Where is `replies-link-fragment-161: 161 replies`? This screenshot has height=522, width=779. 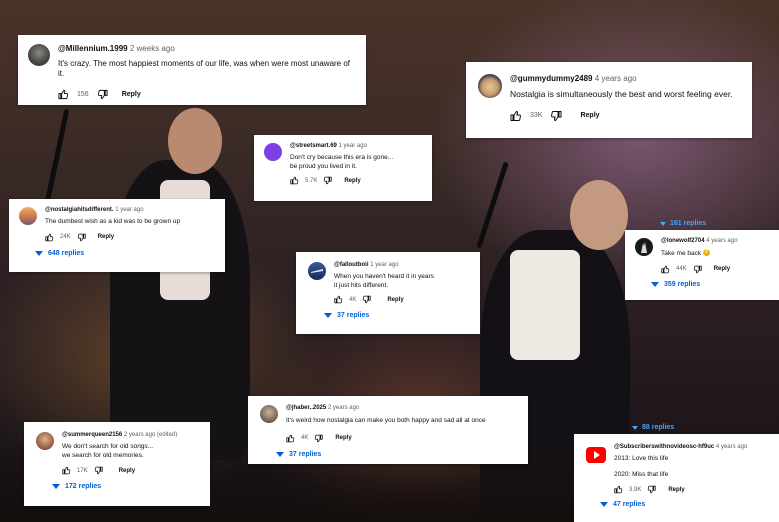 replies-link-fragment-161: 161 replies is located at coordinates (683, 223).